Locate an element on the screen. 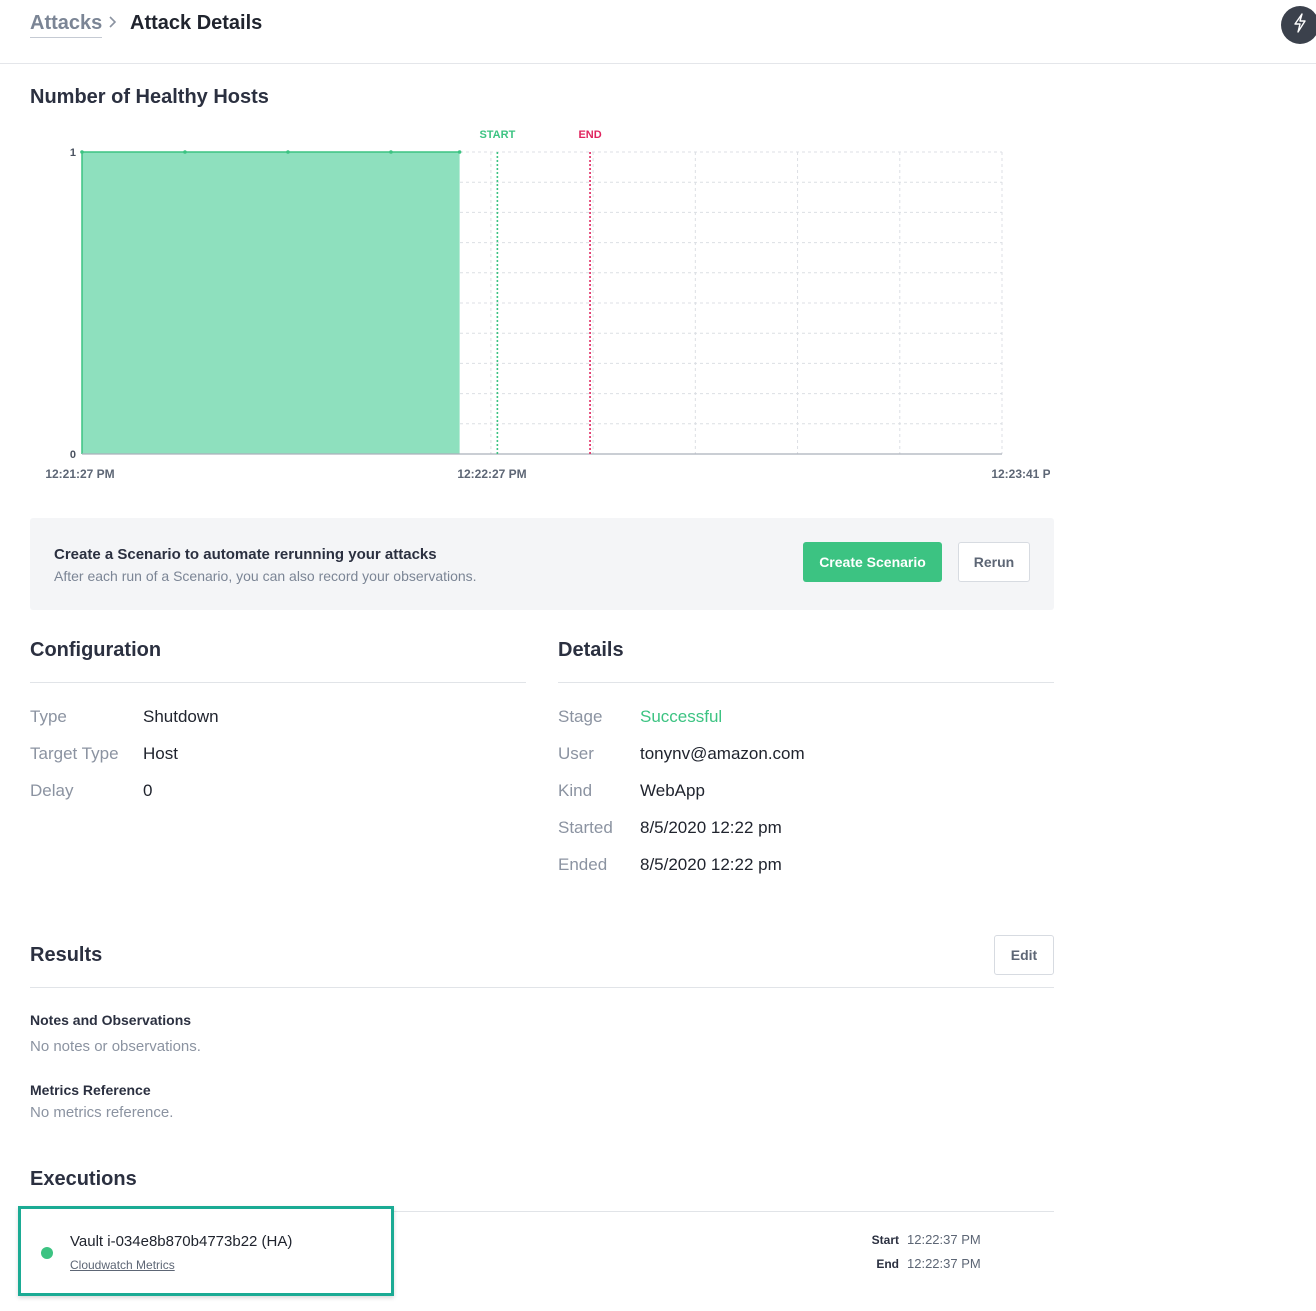  notes-title: Notes and Observations is located at coordinates (111, 1020).